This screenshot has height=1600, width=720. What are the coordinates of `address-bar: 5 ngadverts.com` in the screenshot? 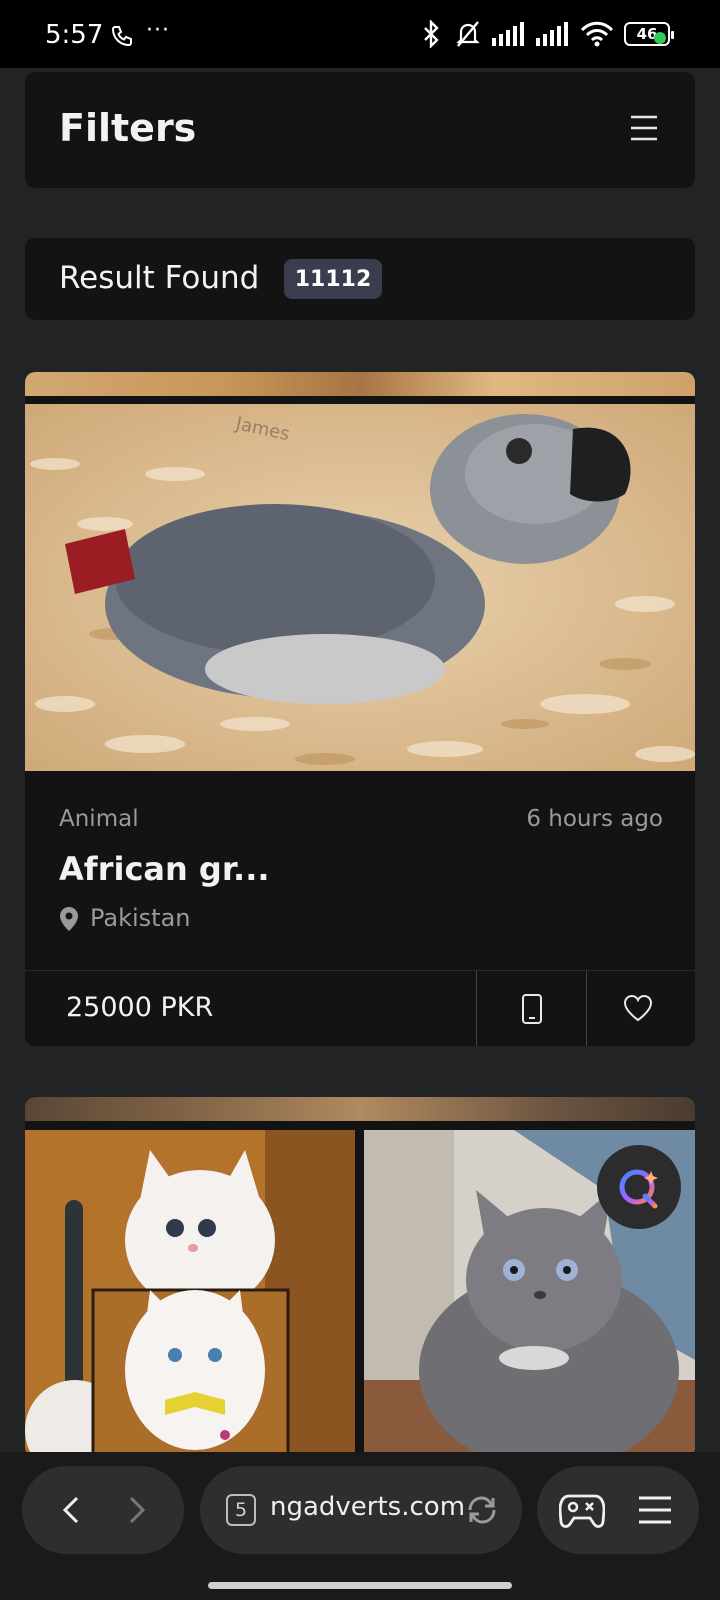 It's located at (361, 1510).